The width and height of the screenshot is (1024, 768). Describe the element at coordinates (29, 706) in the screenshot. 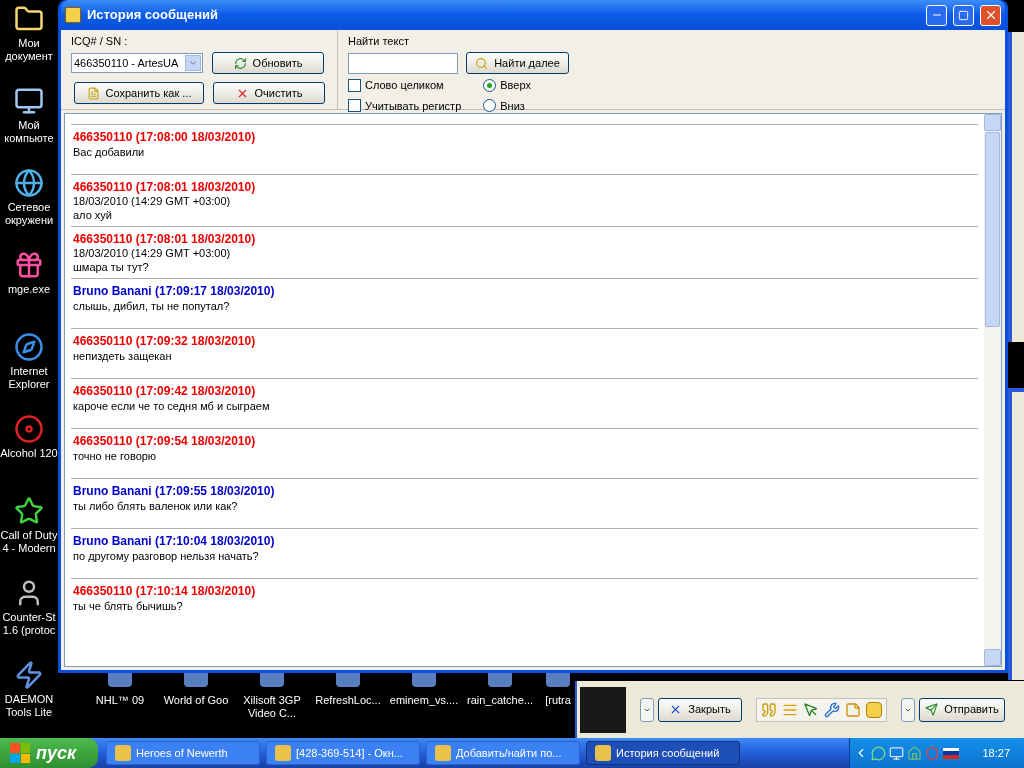

I see `desktop-icon-label: DAEMON Tools Lite` at that location.